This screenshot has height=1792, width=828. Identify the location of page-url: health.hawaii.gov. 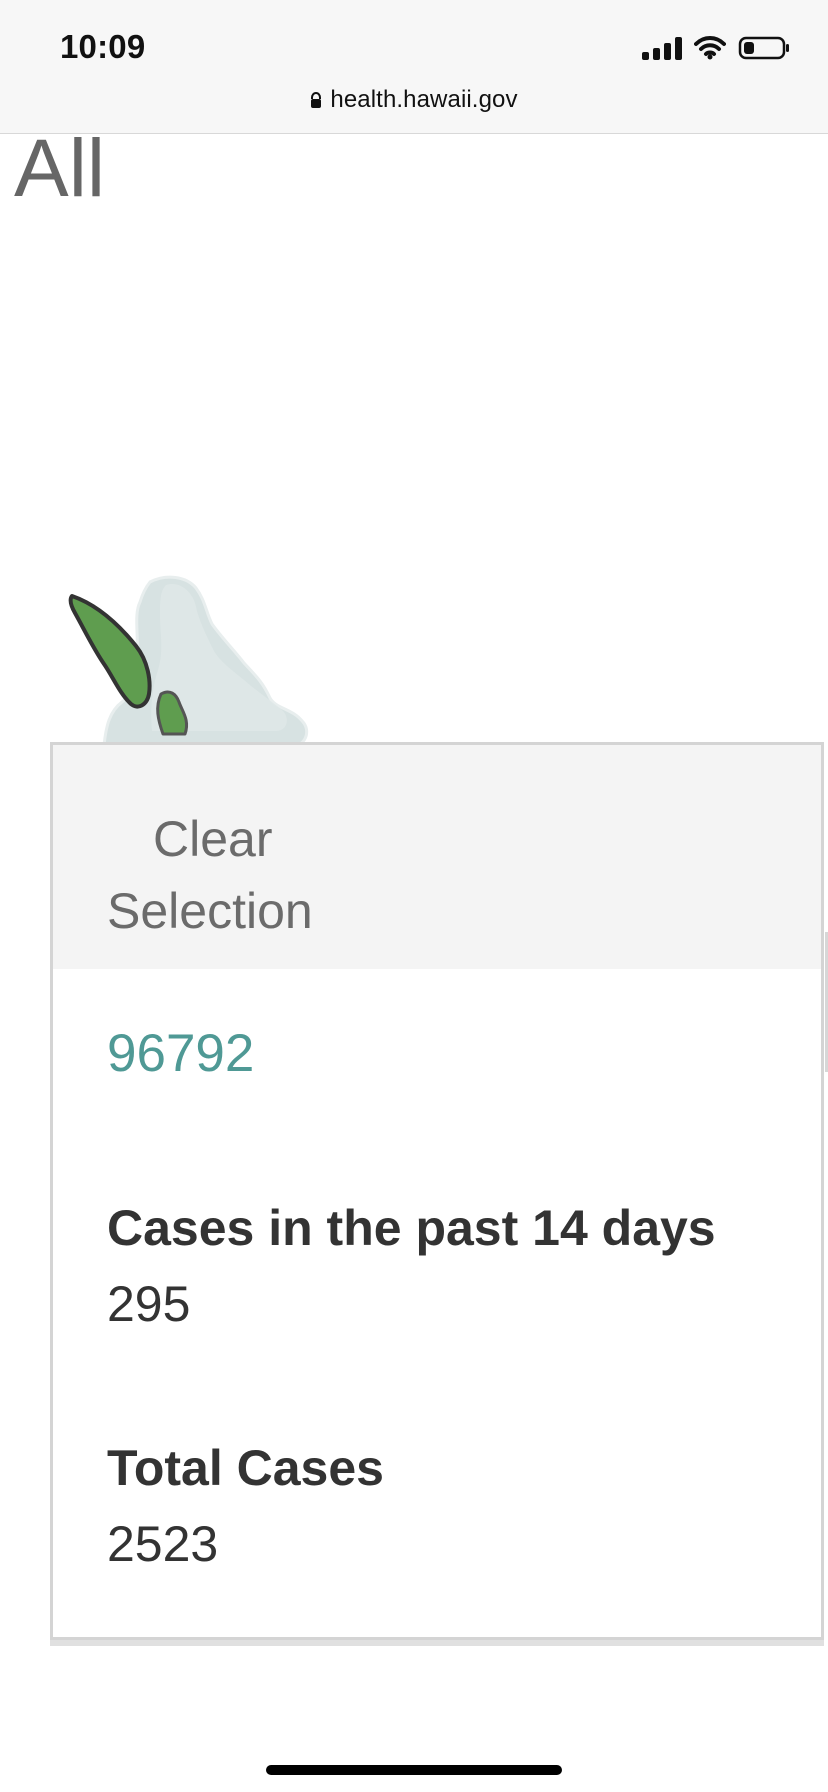
(423, 100).